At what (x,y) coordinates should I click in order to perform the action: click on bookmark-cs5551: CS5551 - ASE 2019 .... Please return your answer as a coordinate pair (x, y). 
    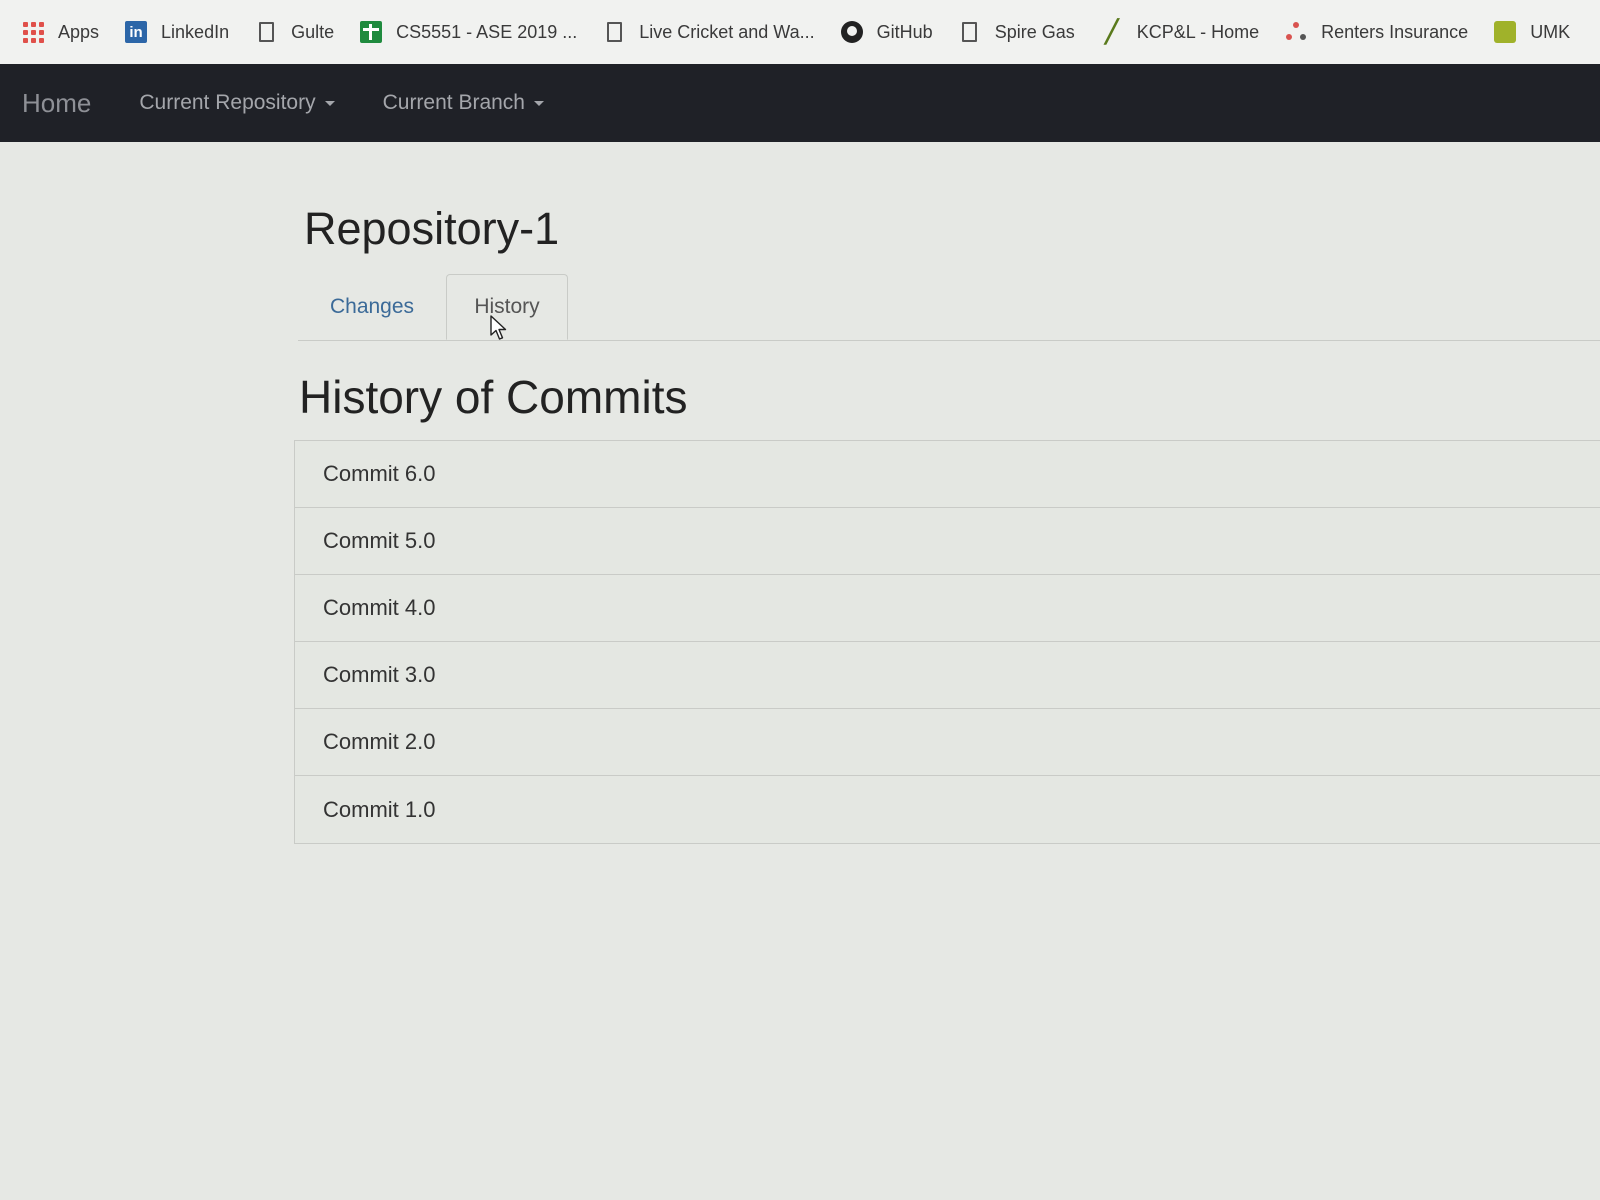
    Looking at the image, I should click on (468, 32).